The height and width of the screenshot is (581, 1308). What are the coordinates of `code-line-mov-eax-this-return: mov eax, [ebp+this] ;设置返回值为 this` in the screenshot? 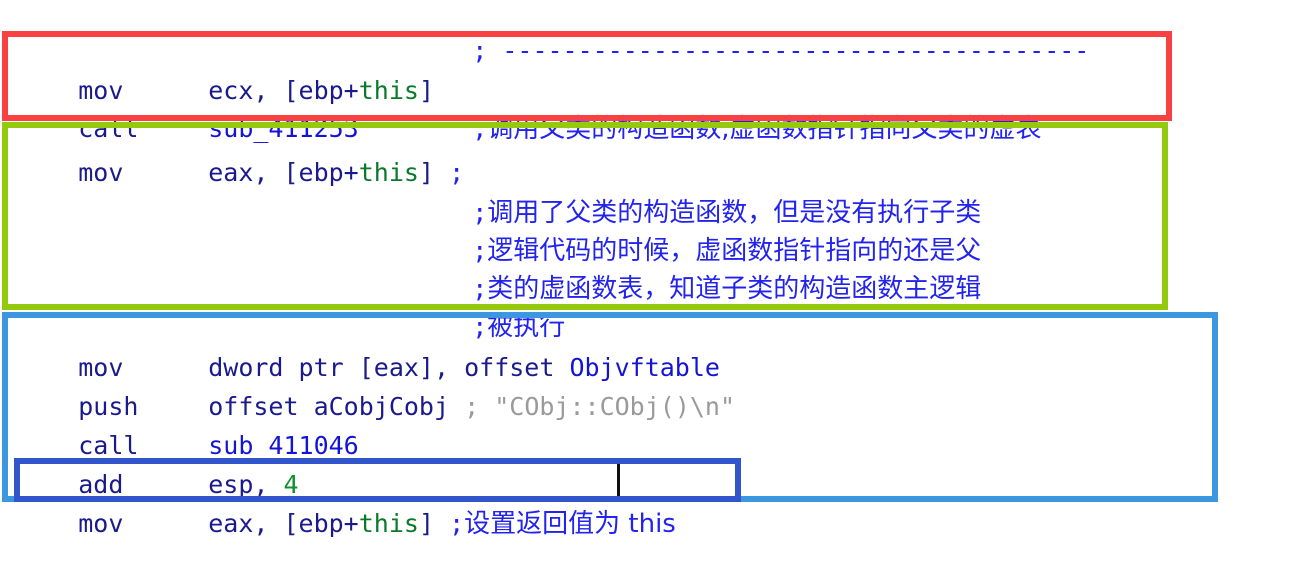 It's located at (338, 524).